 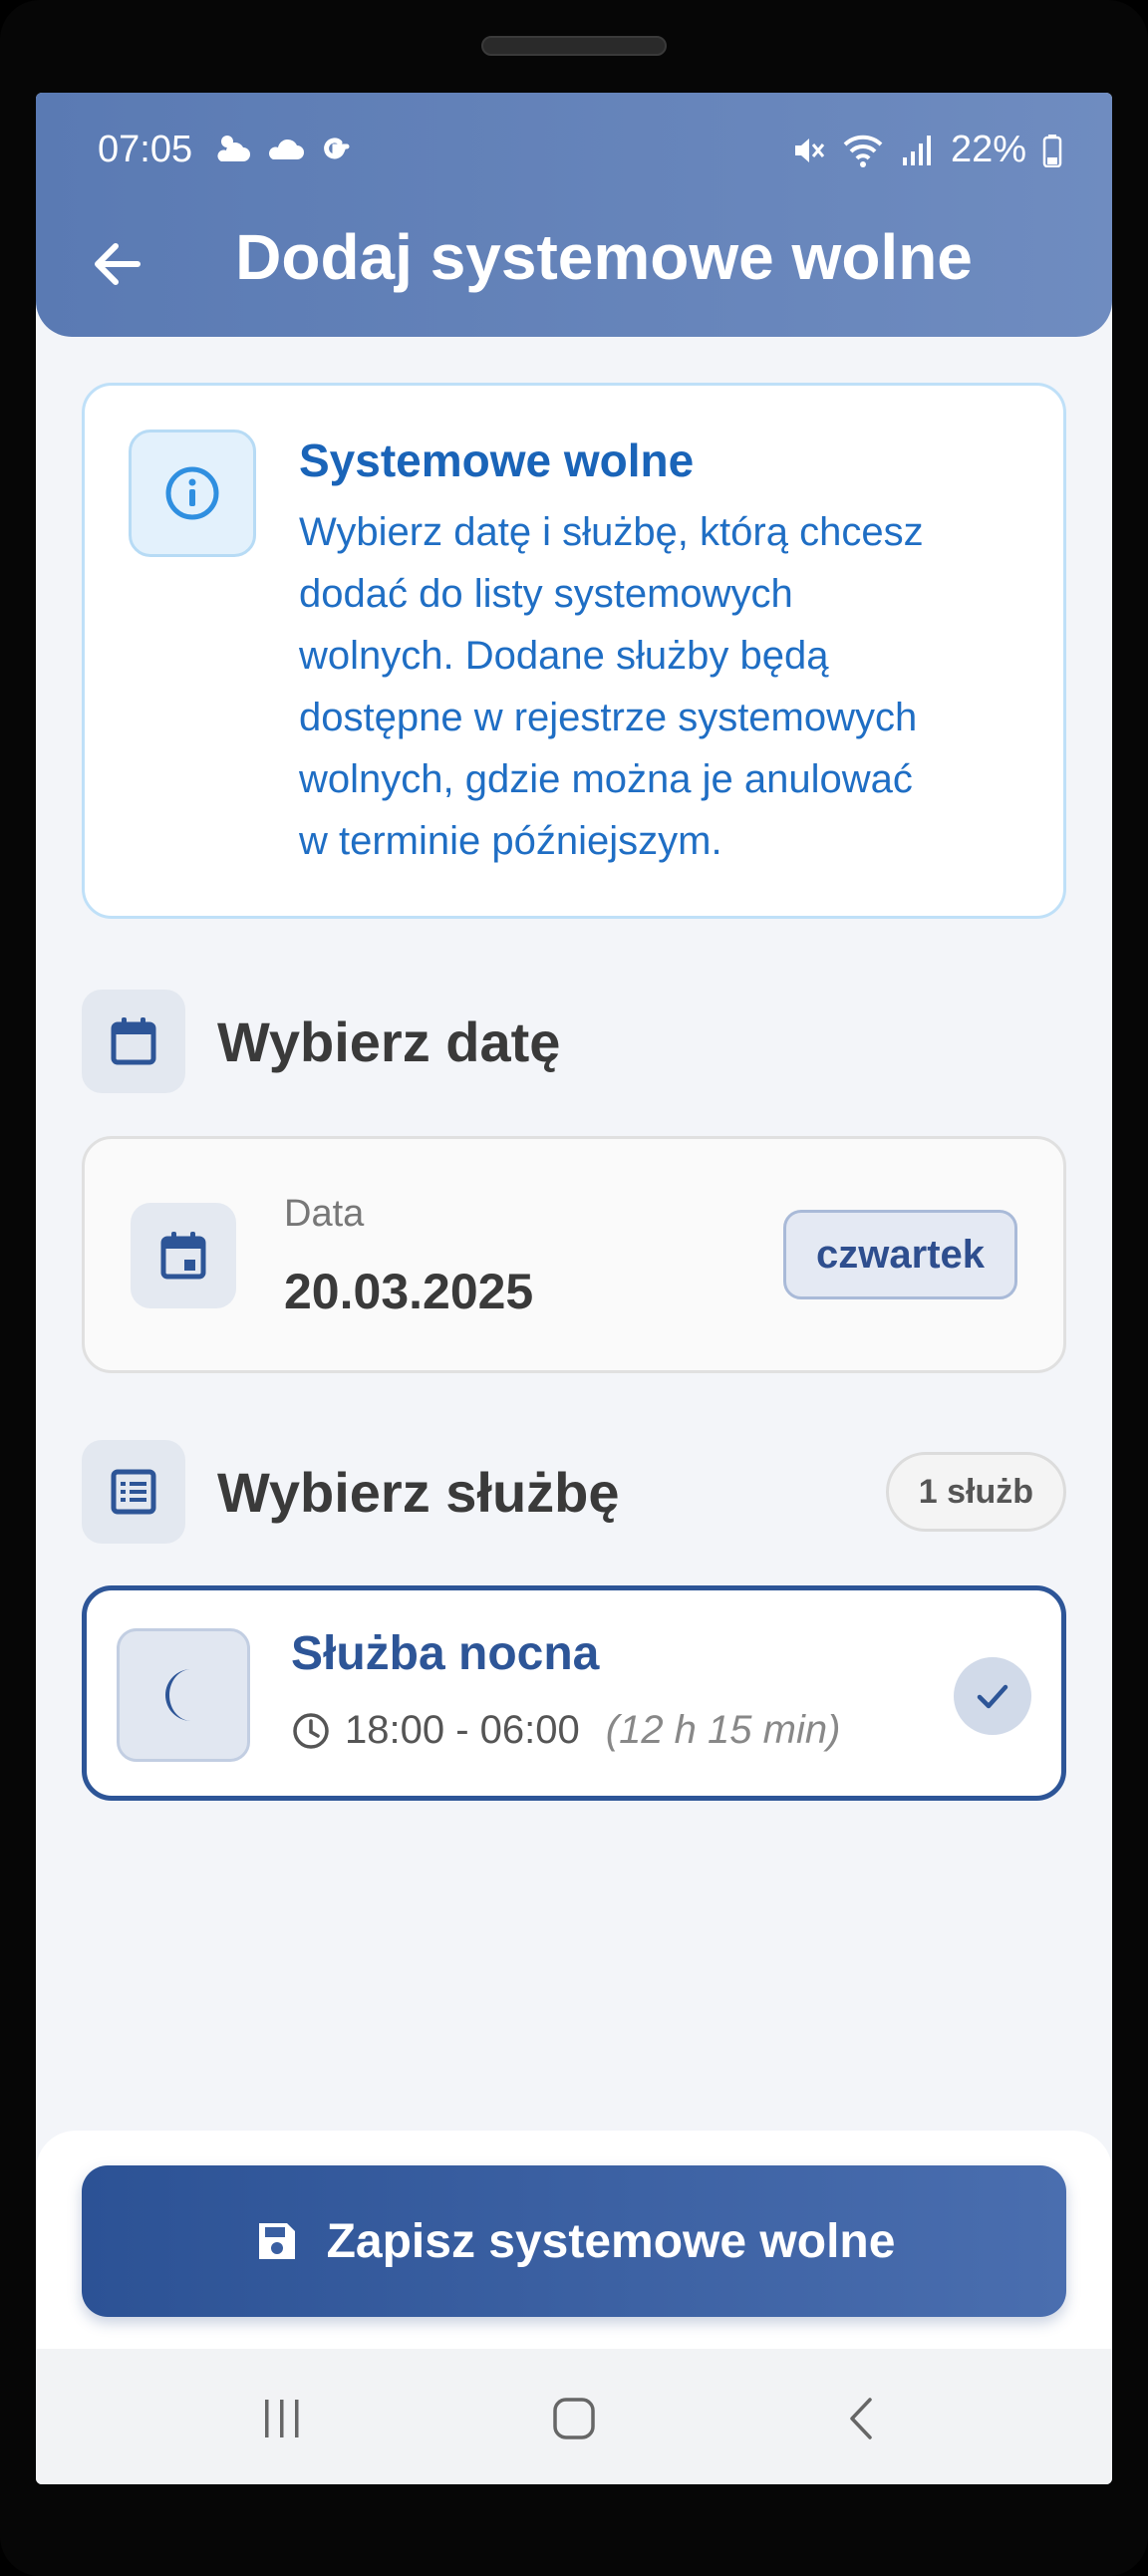 I want to click on weekday-chip: czwartek, so click(x=900, y=1254).